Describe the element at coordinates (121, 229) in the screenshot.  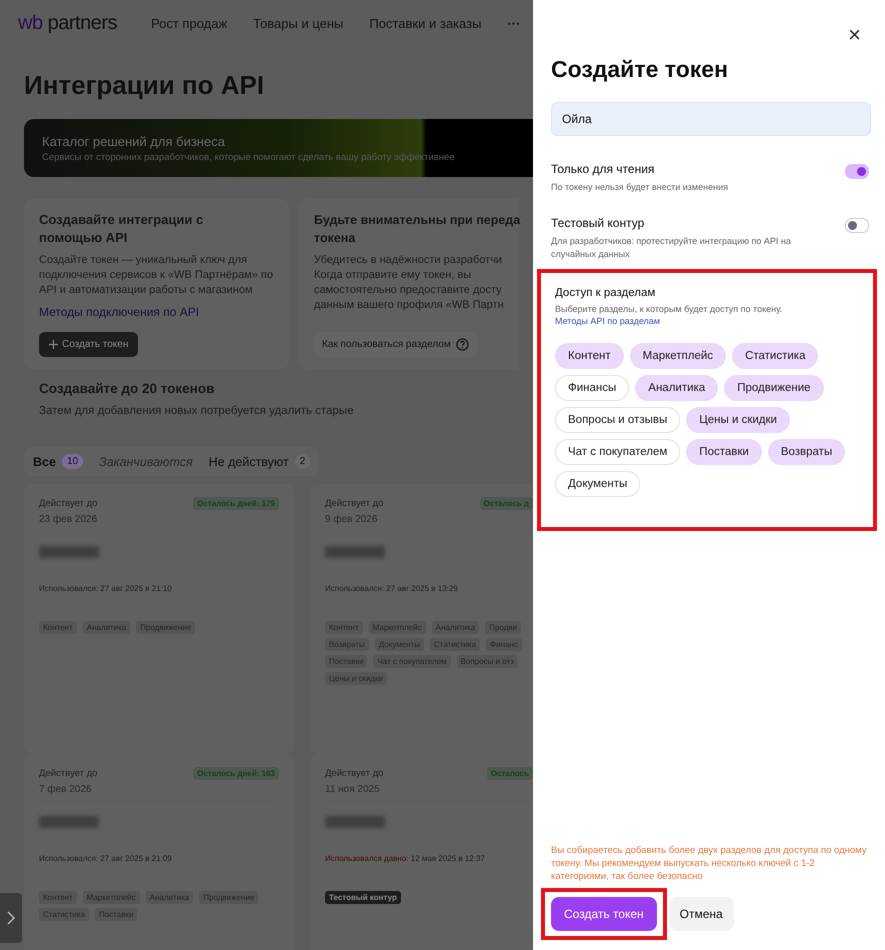
I see `info-title: Создавайте интеграции с помощью API` at that location.